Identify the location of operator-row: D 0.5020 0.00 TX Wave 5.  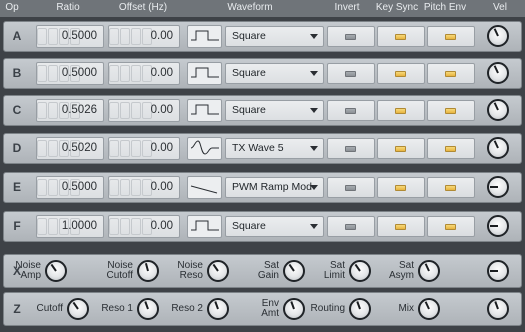
(262, 148).